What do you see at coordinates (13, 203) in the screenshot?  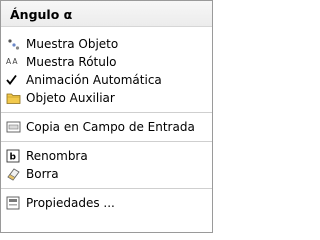 I see `properties-icon` at bounding box center [13, 203].